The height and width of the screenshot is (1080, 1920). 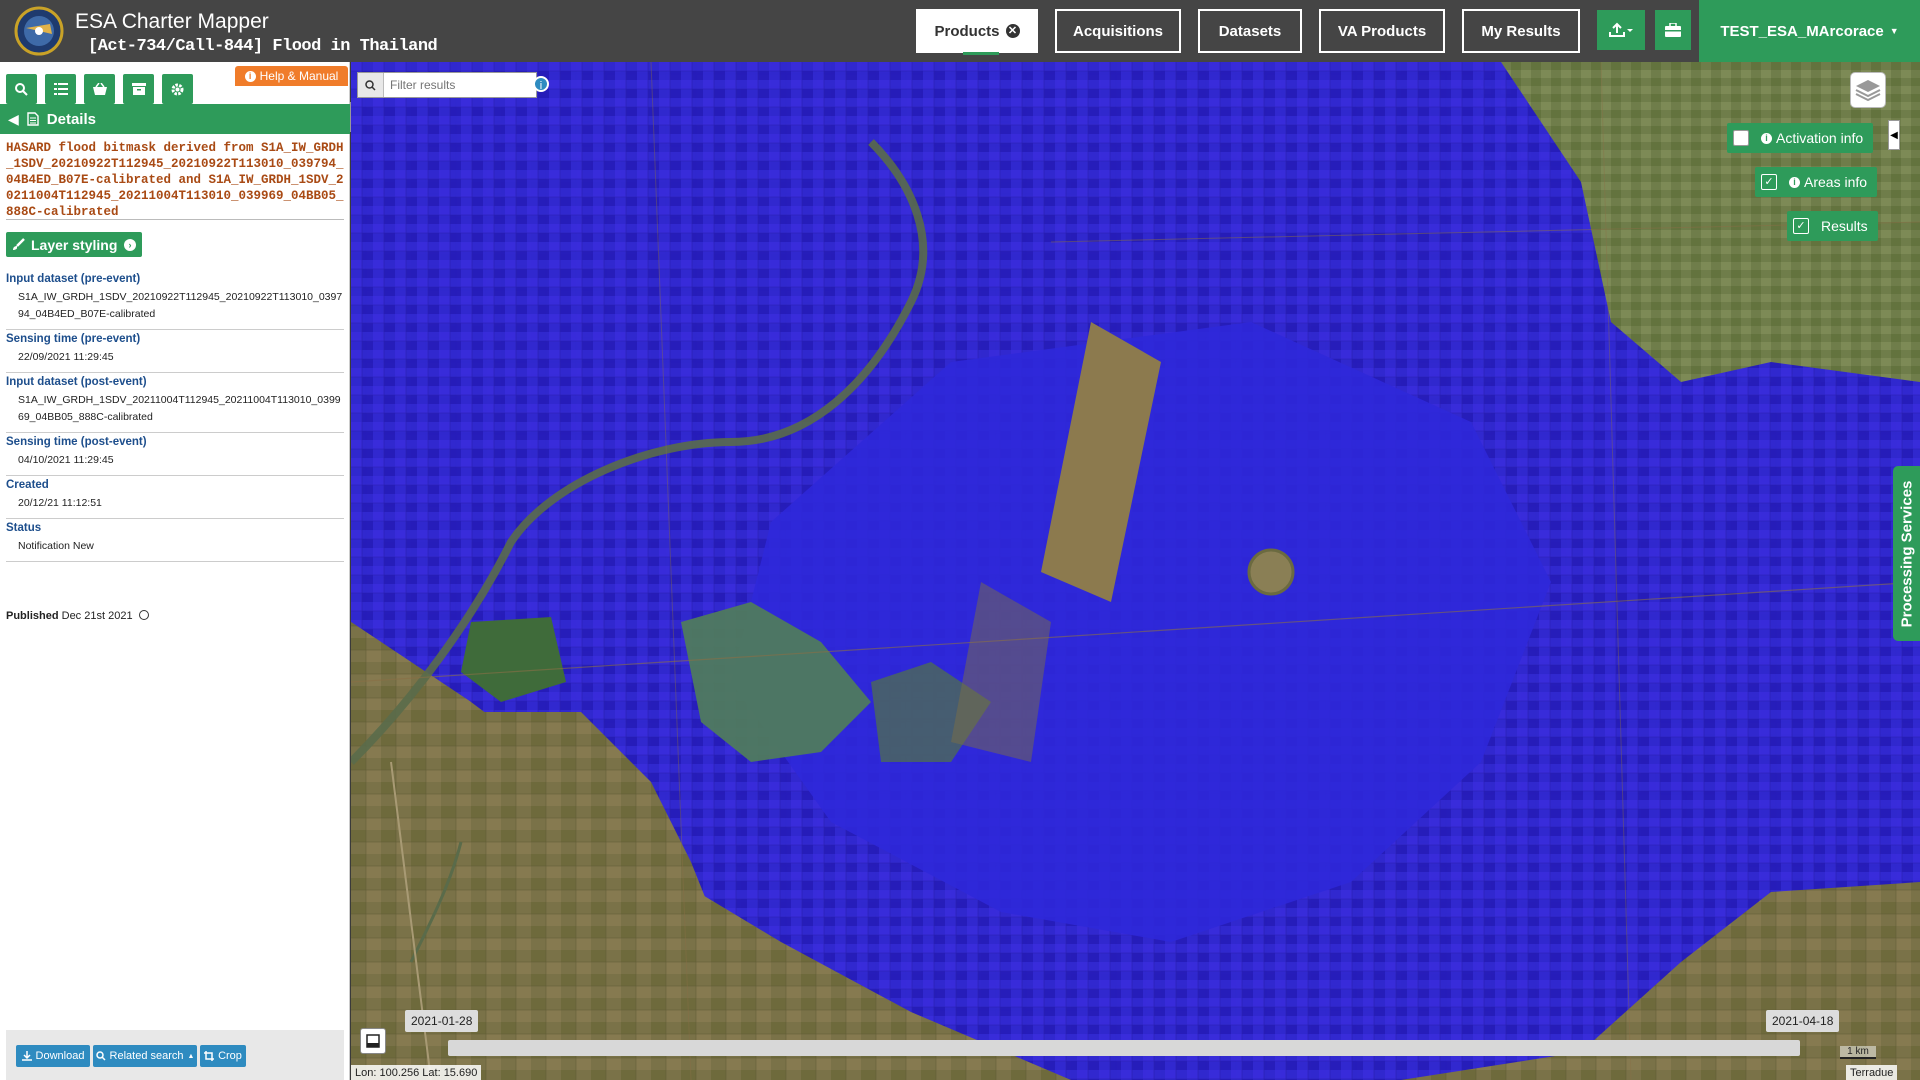 I want to click on user-menu: TEST_ESA_MArcorace ▼, so click(x=1809, y=31).